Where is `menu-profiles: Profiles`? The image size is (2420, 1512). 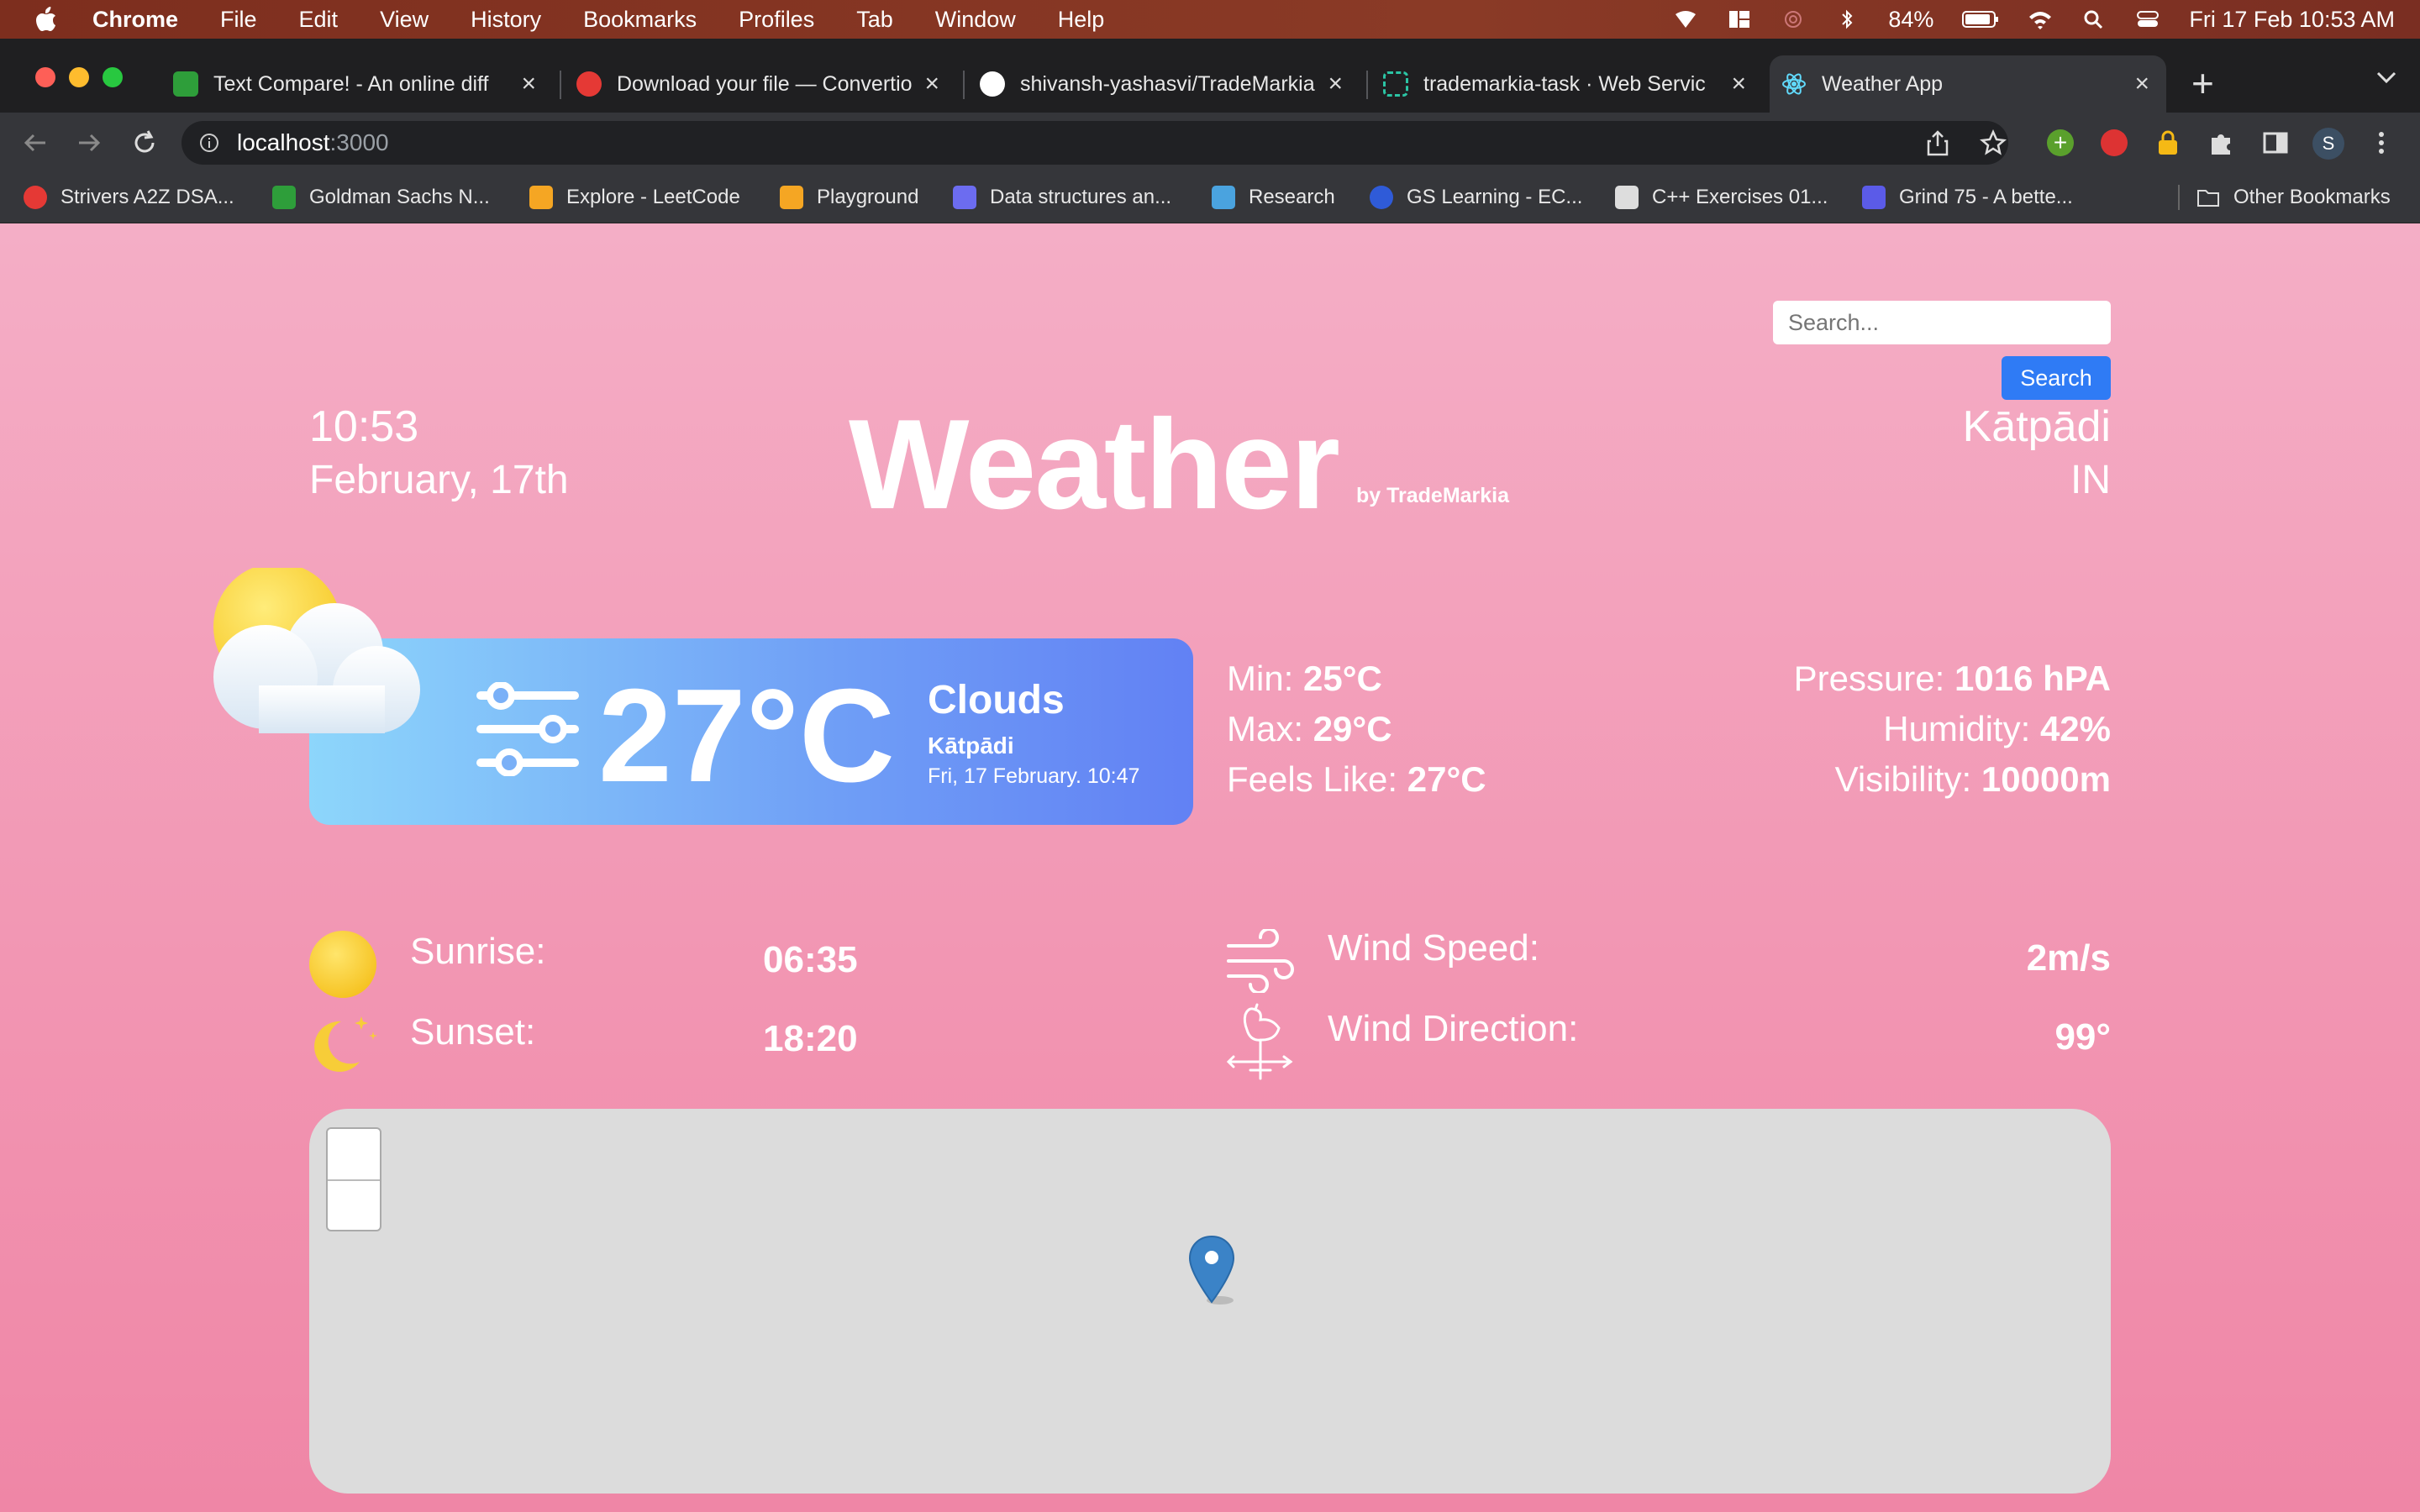 menu-profiles: Profiles is located at coordinates (777, 20).